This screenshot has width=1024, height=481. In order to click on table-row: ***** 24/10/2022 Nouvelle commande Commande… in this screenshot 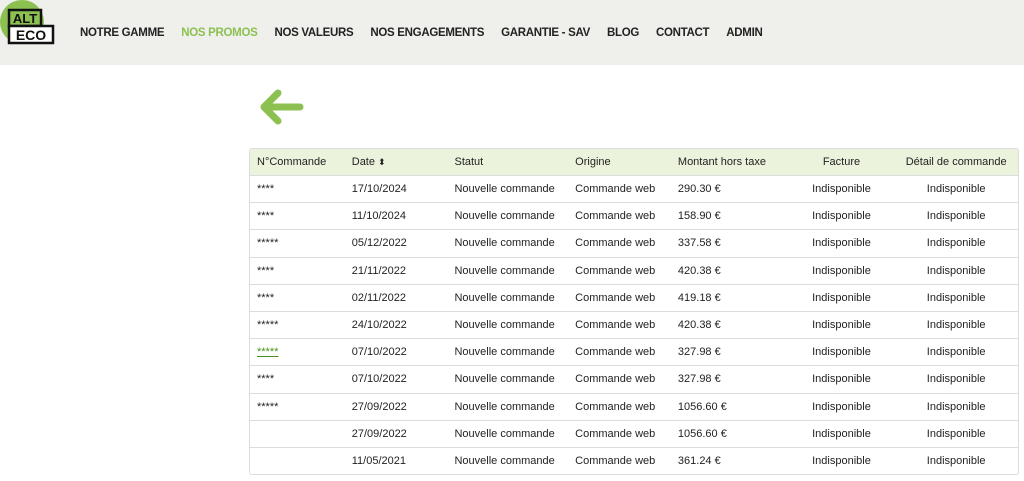, I will do `click(634, 324)`.